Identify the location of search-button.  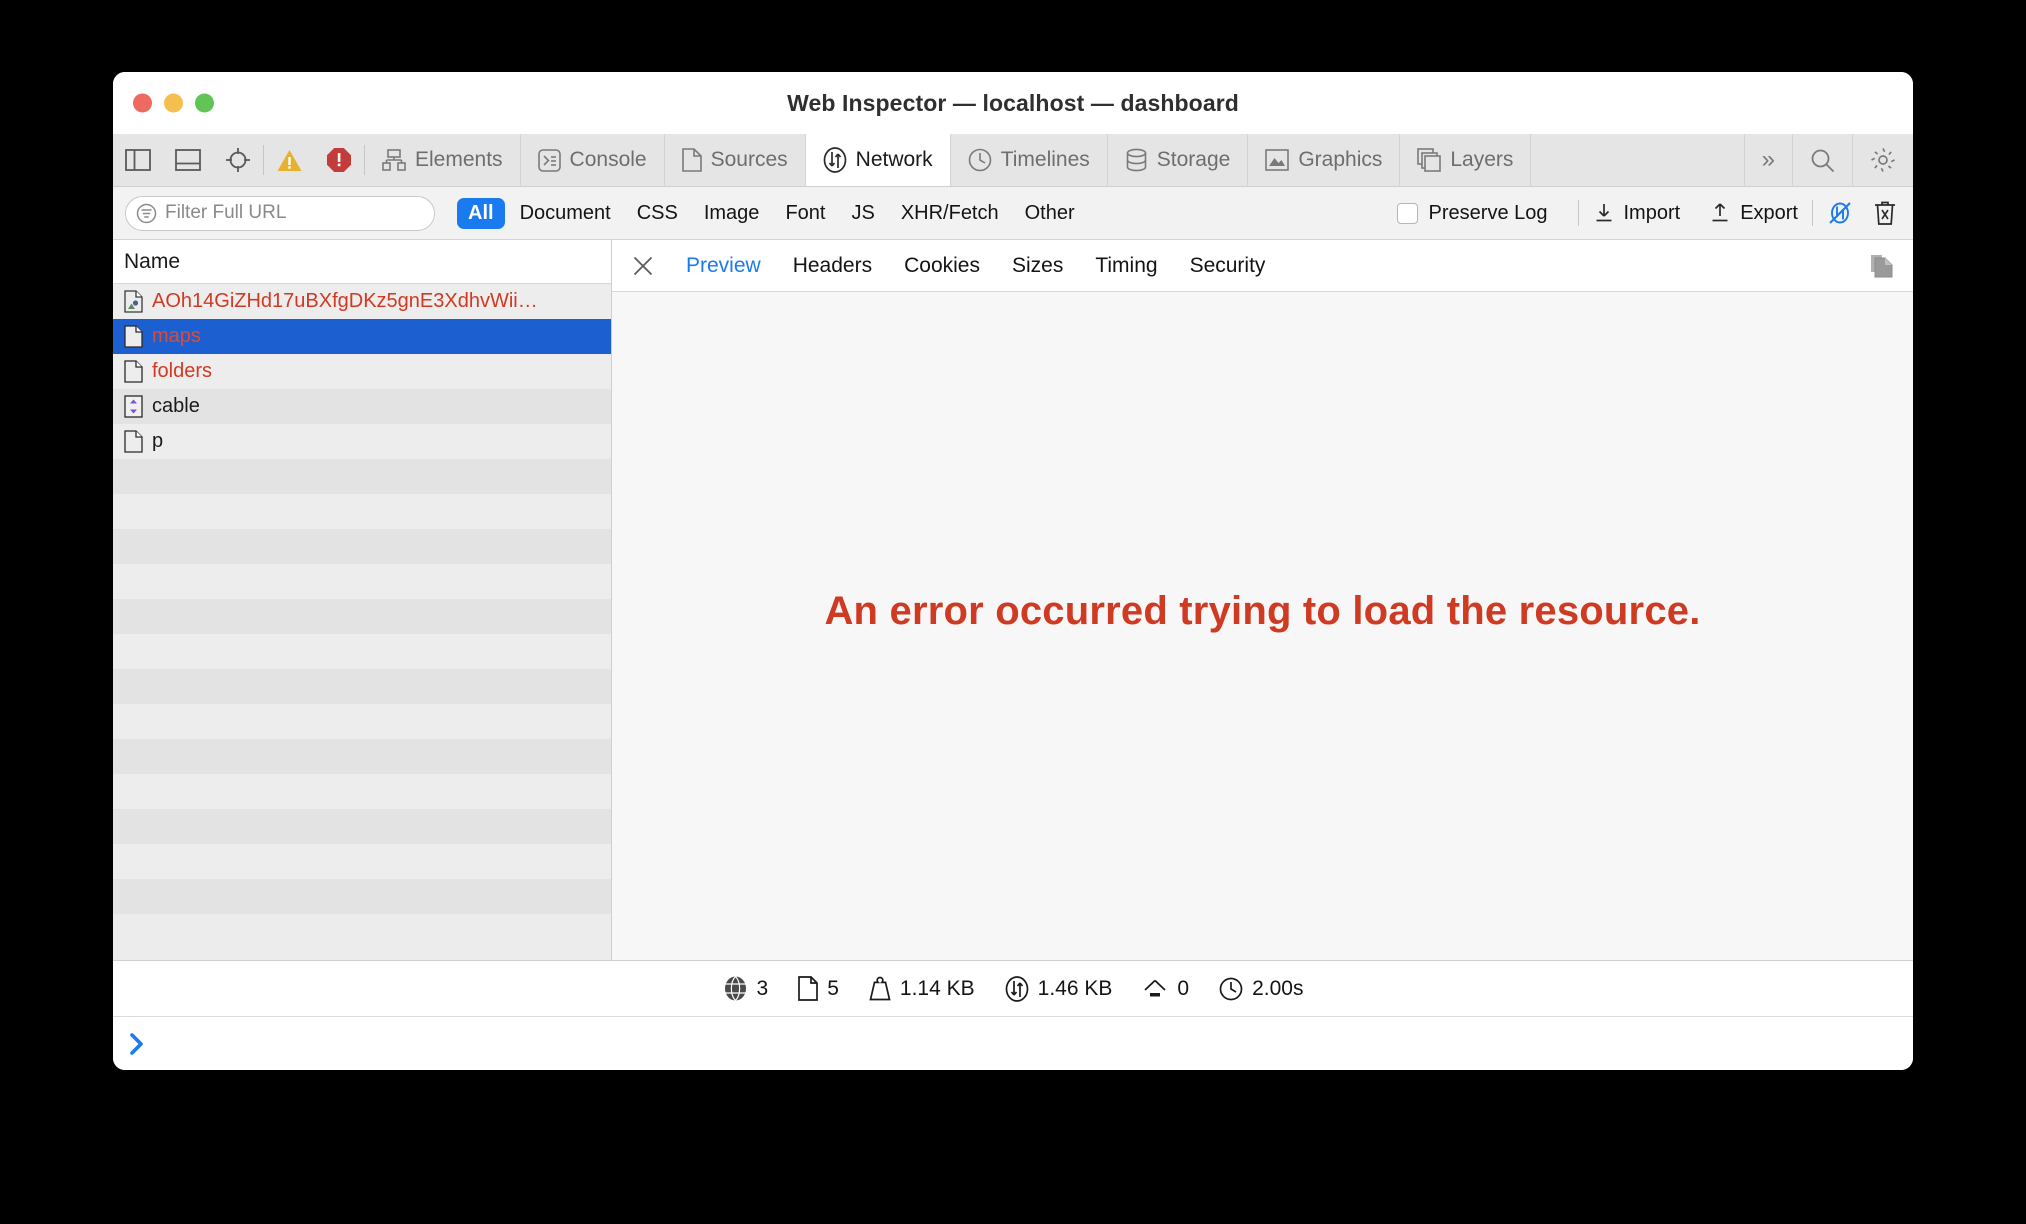
(1822, 160).